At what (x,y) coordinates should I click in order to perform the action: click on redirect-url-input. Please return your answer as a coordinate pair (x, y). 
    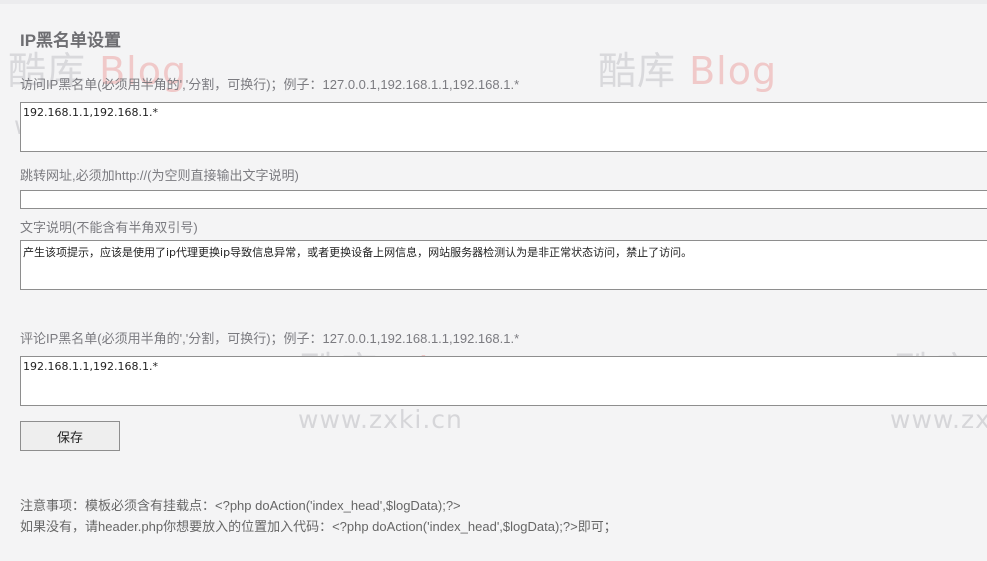
    Looking at the image, I should click on (503, 199).